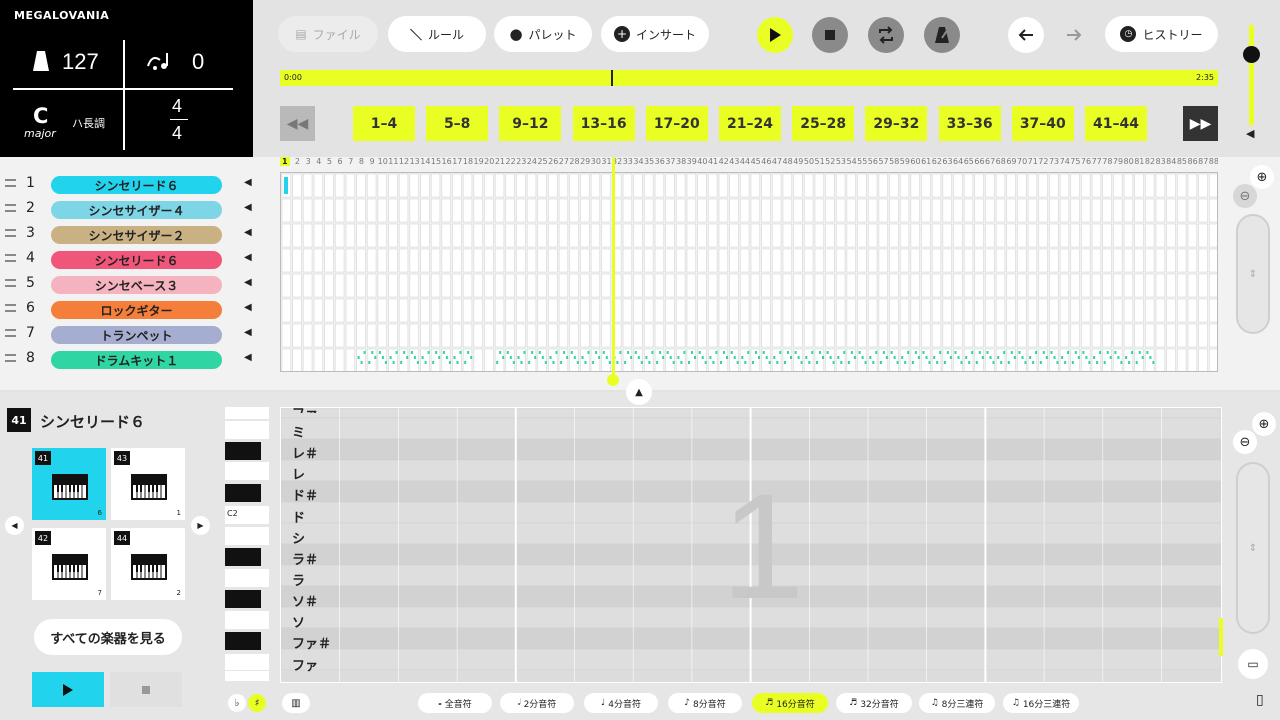 This screenshot has height=720, width=1280. Describe the element at coordinates (1161, 34) in the screenshot. I see `history-button: ◷ ヒストリー` at that location.